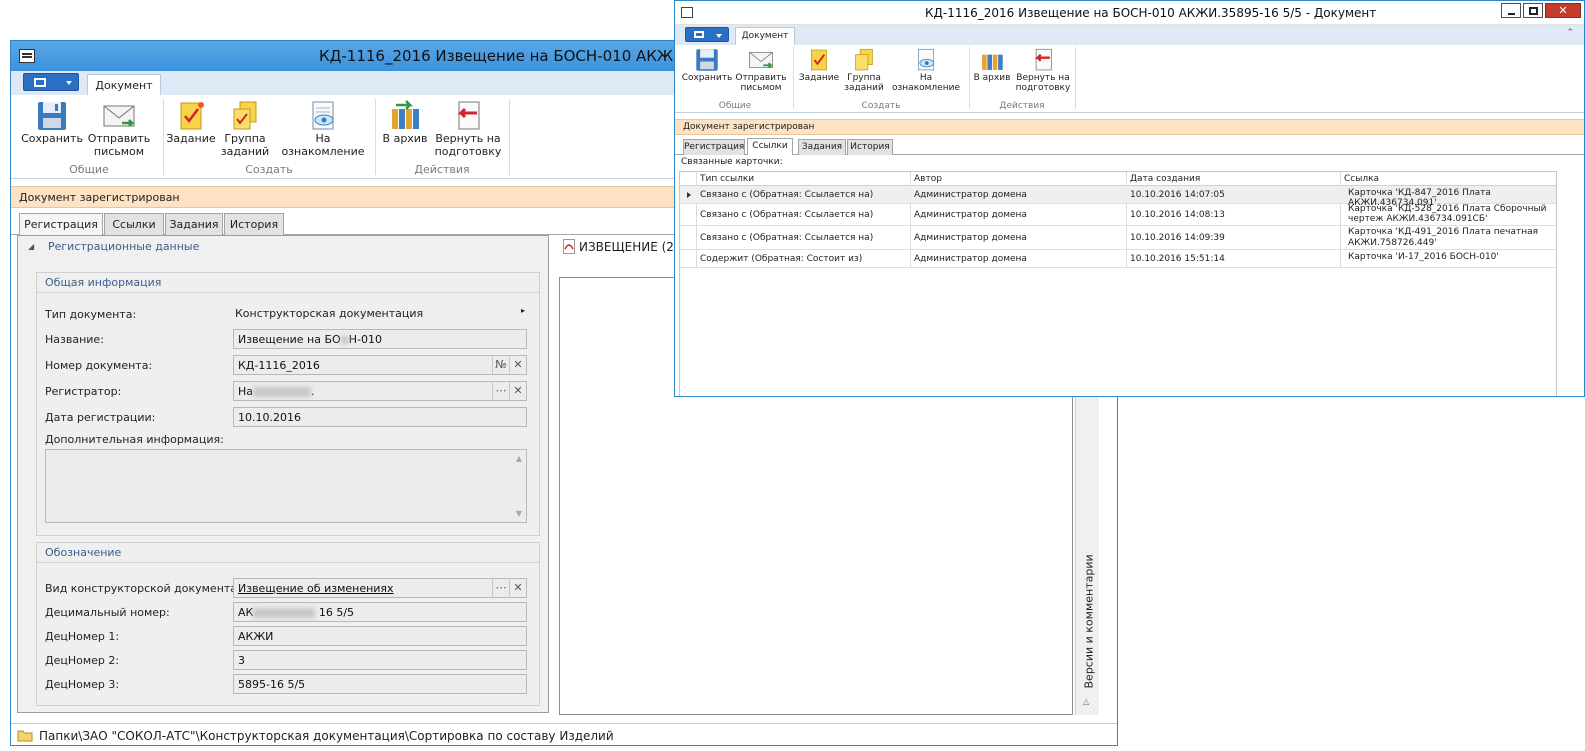  Describe the element at coordinates (1086, 701) in the screenshot. I see `expand-up-icon: △` at that location.